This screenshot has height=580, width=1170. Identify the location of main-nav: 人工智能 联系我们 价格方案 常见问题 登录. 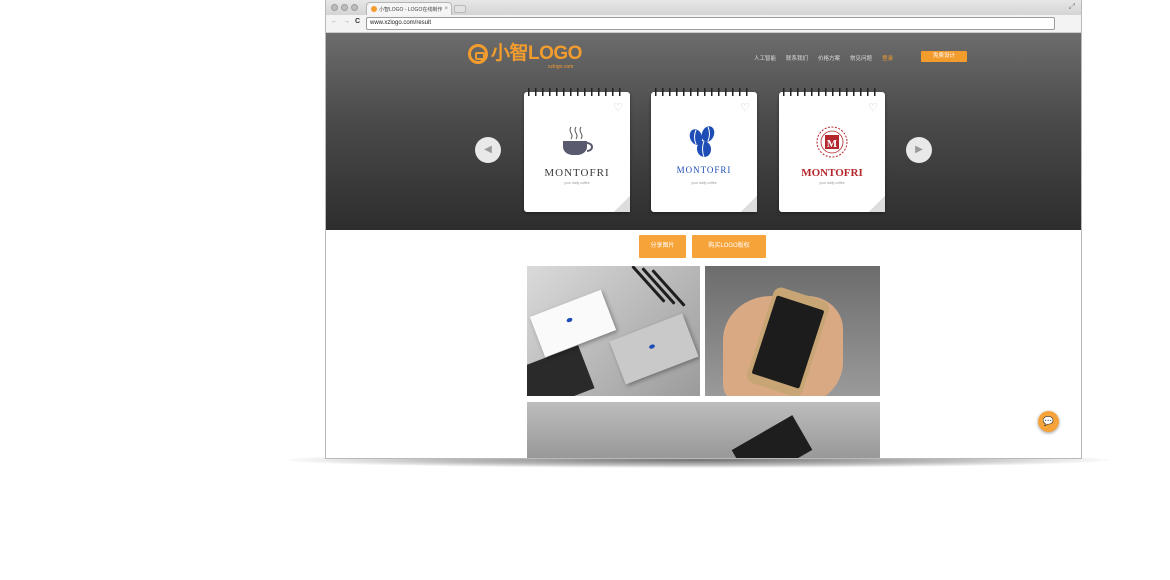
(823, 58).